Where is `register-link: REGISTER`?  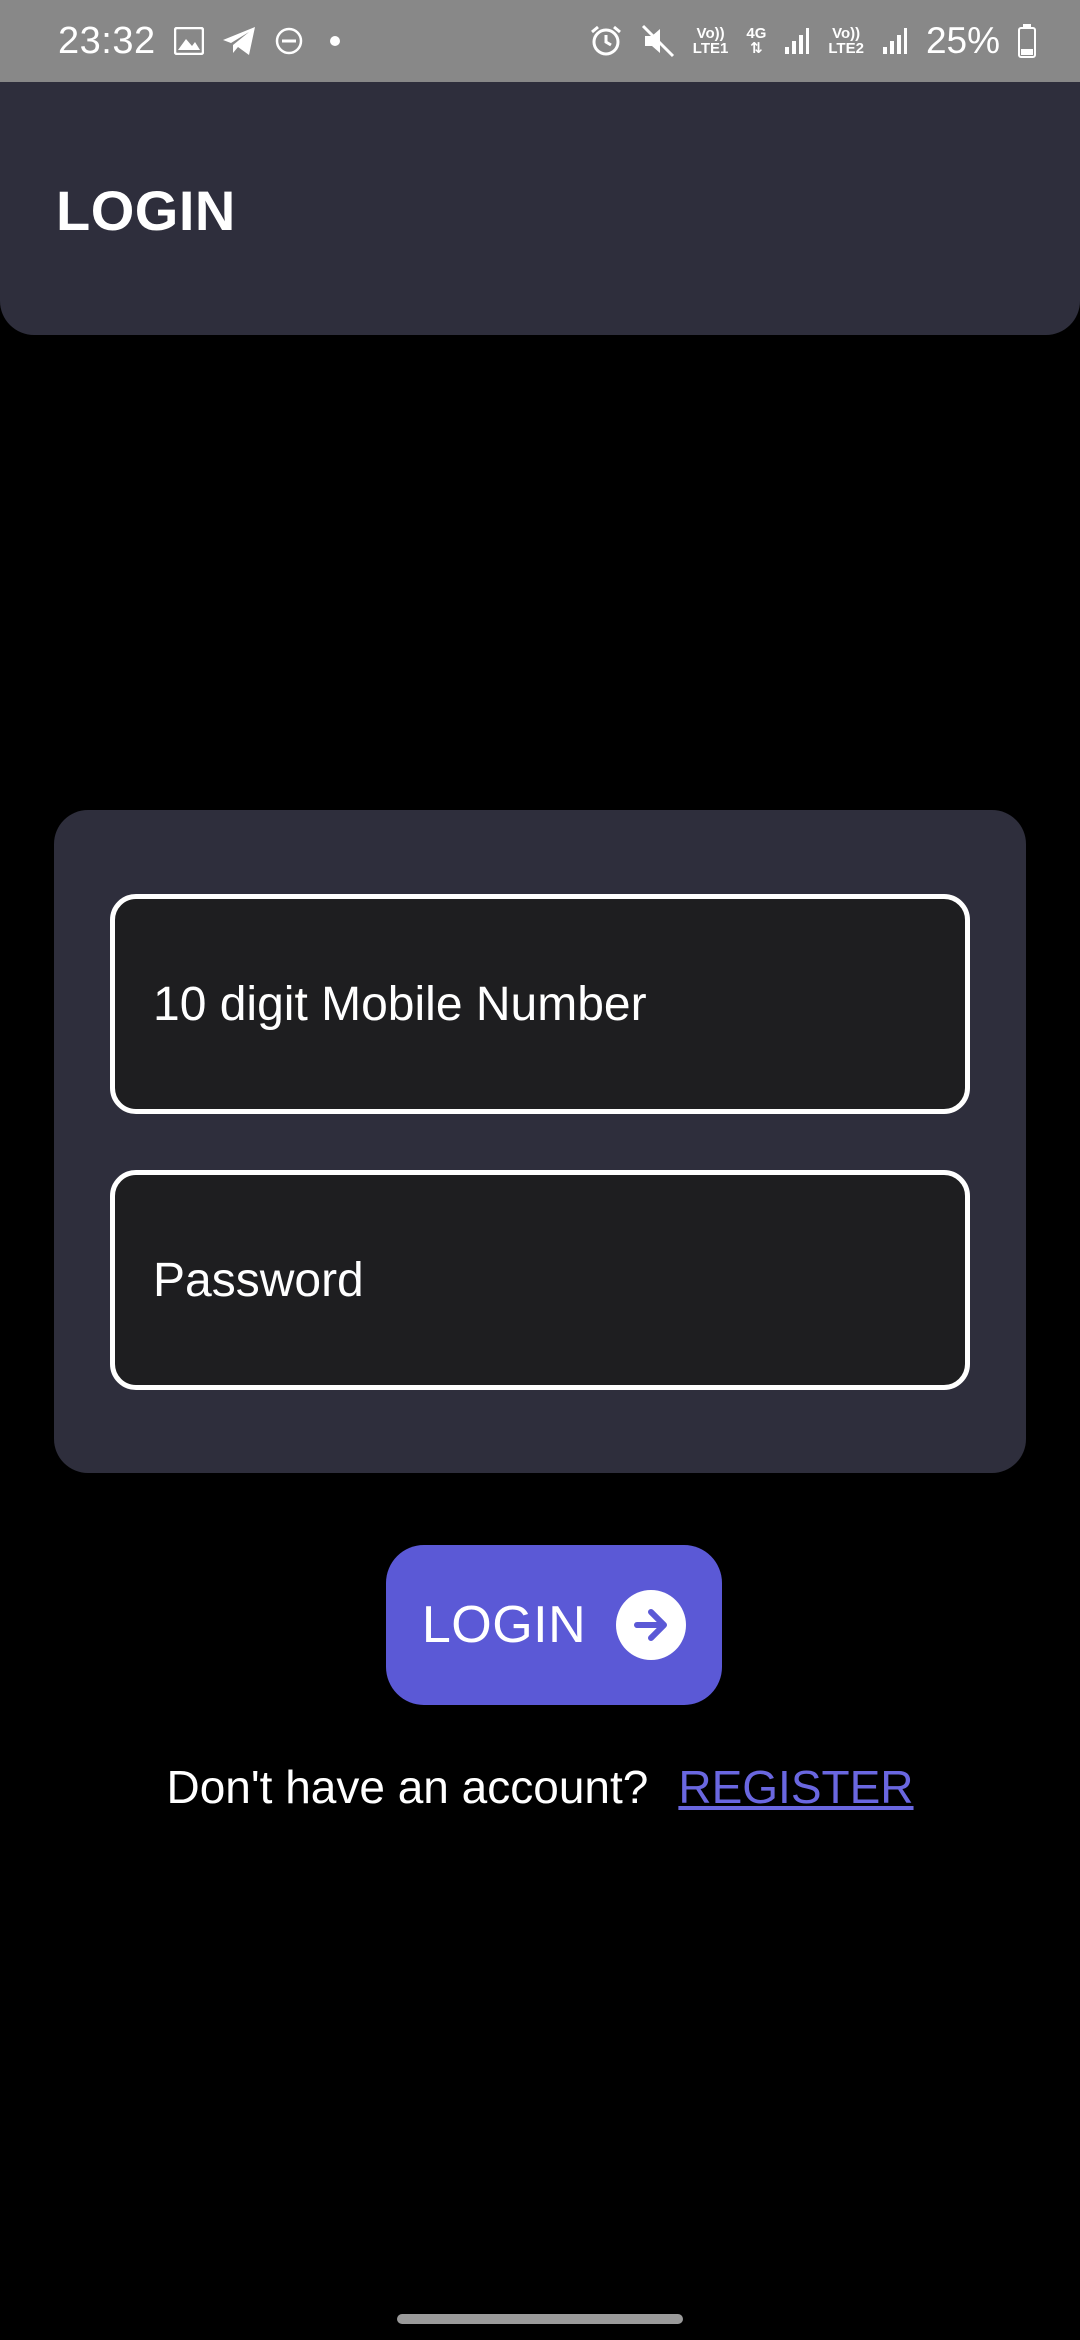 register-link: REGISTER is located at coordinates (795, 1787).